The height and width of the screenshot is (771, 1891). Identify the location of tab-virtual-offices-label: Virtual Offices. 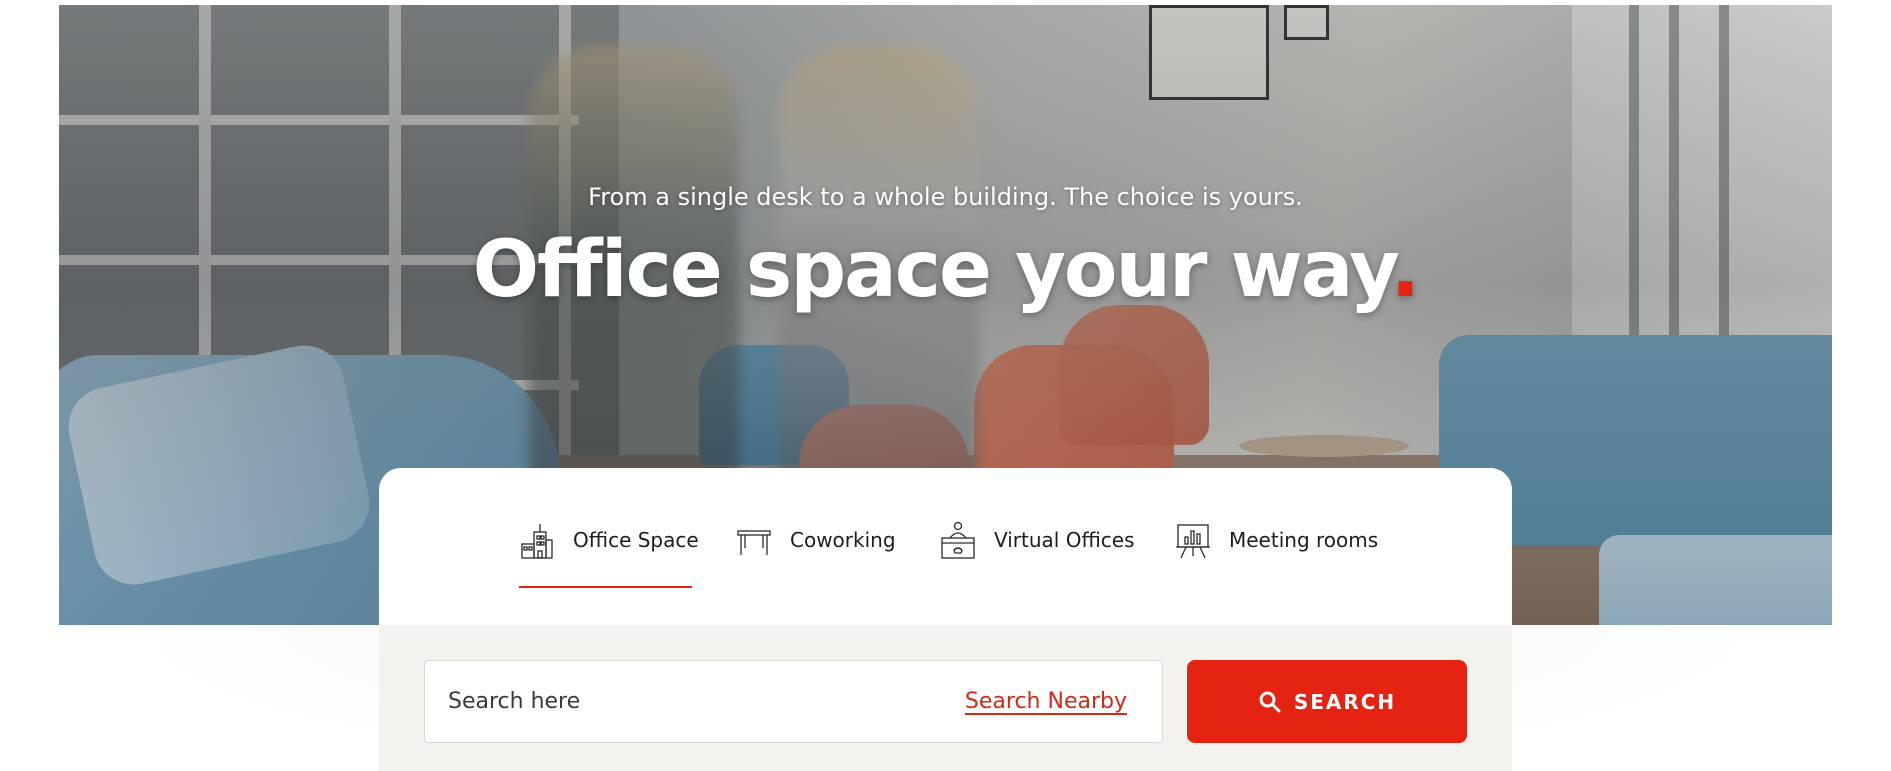
(1064, 540).